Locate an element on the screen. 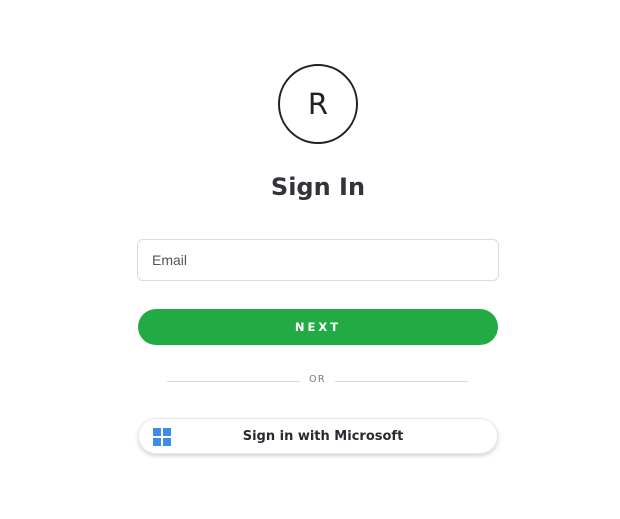 This screenshot has height=519, width=620. brand-logo: R is located at coordinates (318, 104).